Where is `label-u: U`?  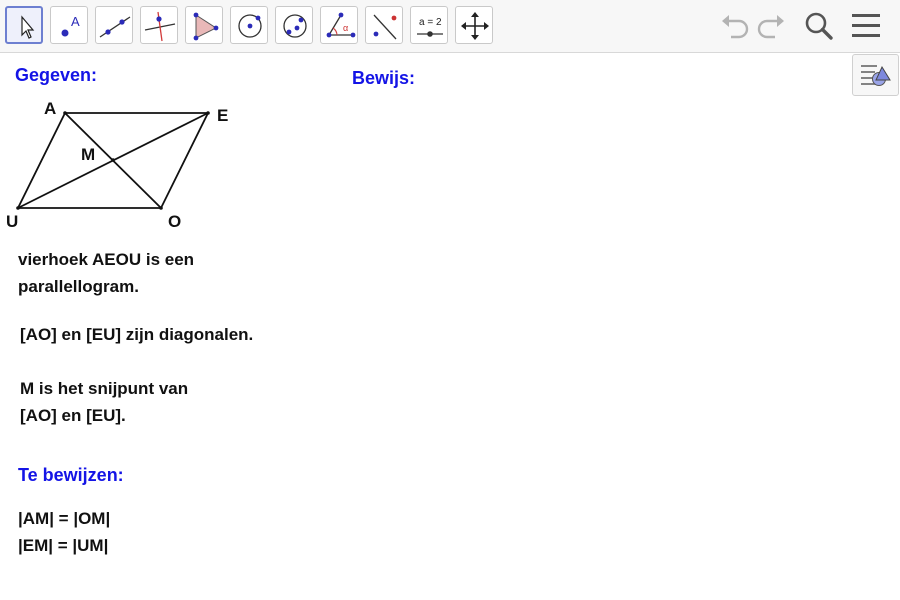 label-u: U is located at coordinates (12, 221).